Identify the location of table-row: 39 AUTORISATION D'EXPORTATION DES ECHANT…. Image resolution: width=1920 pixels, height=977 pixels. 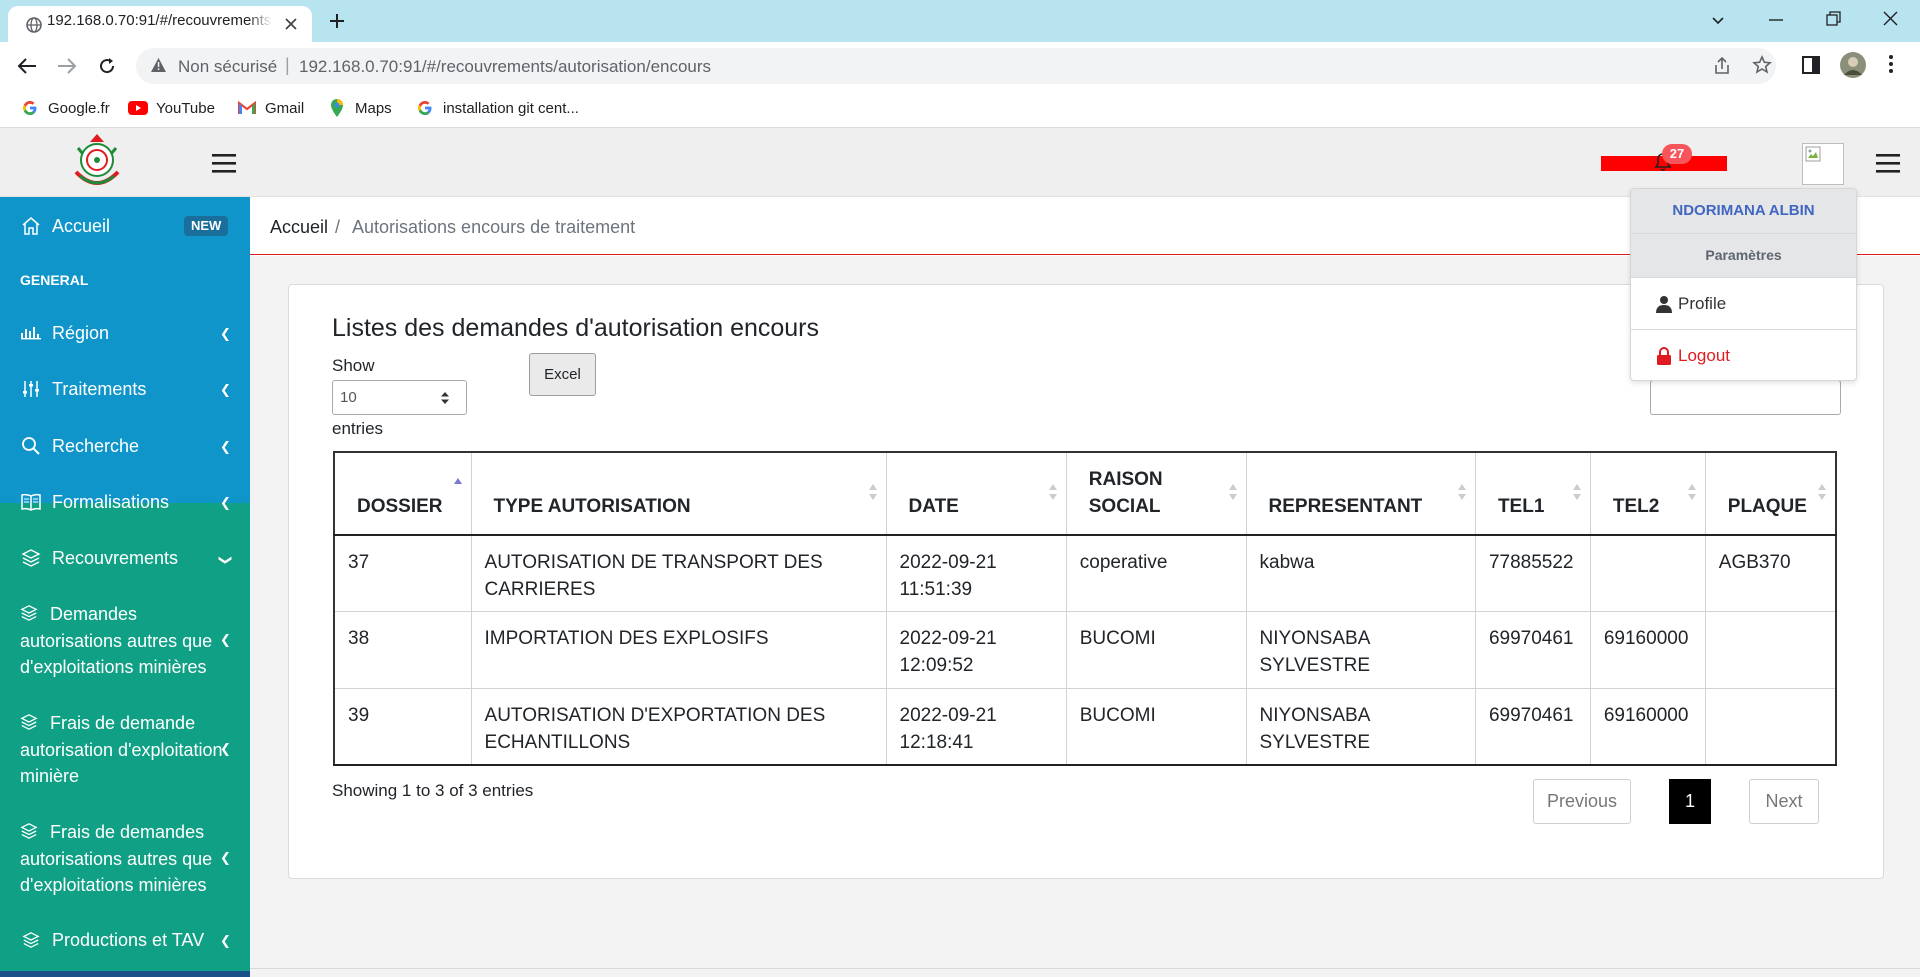
(1085, 726).